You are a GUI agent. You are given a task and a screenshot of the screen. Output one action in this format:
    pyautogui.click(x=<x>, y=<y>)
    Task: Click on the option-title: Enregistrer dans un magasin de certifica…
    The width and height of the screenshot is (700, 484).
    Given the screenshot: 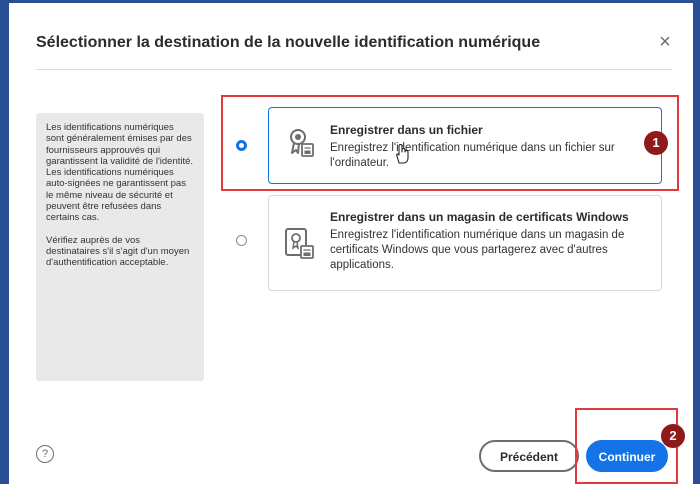 What is the action you would take?
    pyautogui.click(x=479, y=217)
    